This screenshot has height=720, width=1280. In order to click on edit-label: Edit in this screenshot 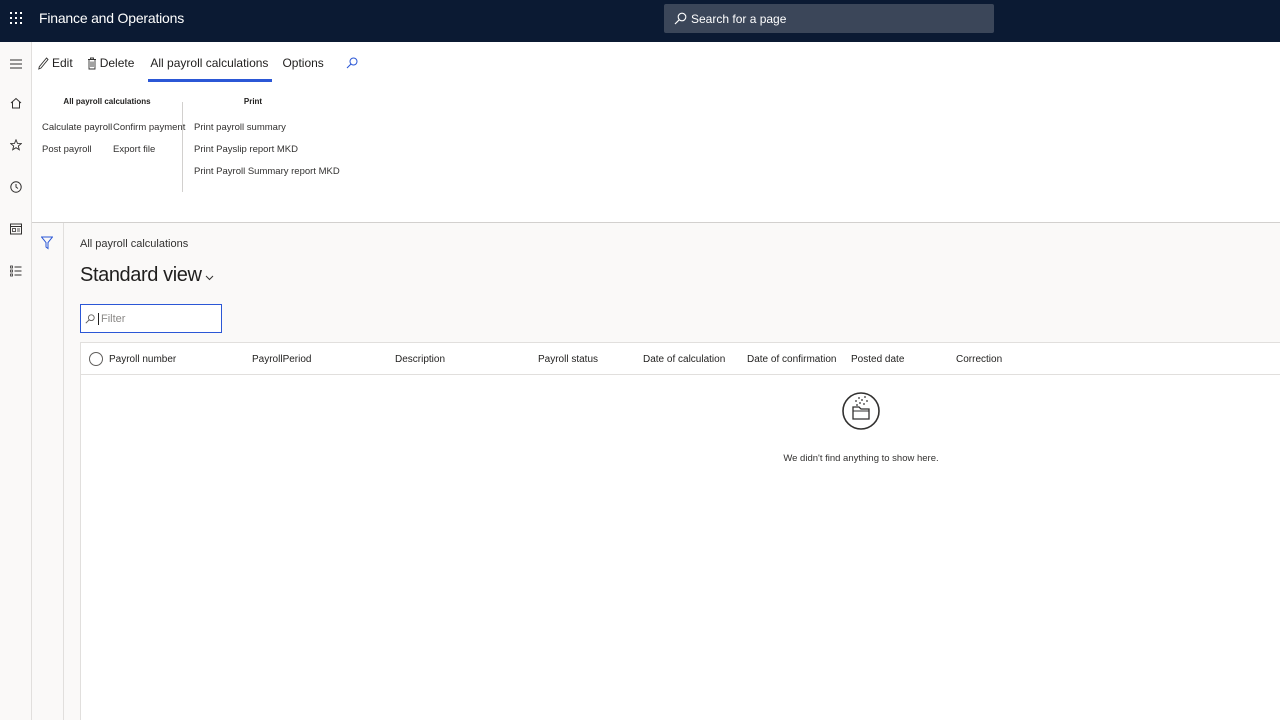, I will do `click(62, 63)`.